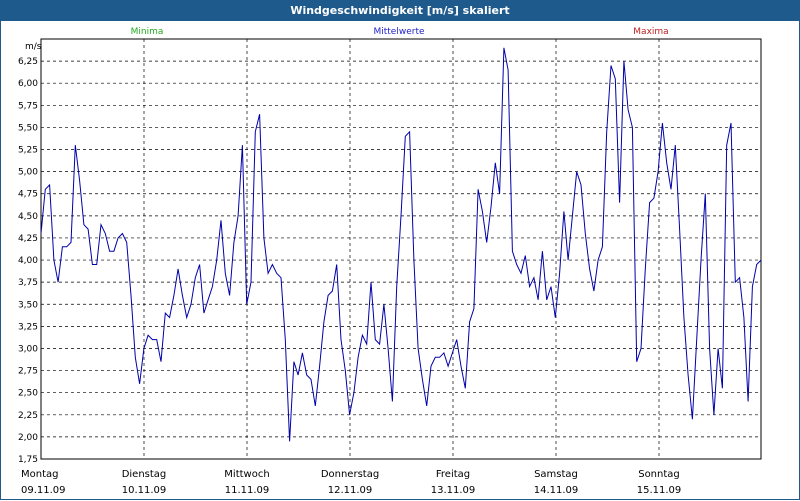 The height and width of the screenshot is (501, 800). What do you see at coordinates (28, 460) in the screenshot?
I see `y-tick-label: 1,75` at bounding box center [28, 460].